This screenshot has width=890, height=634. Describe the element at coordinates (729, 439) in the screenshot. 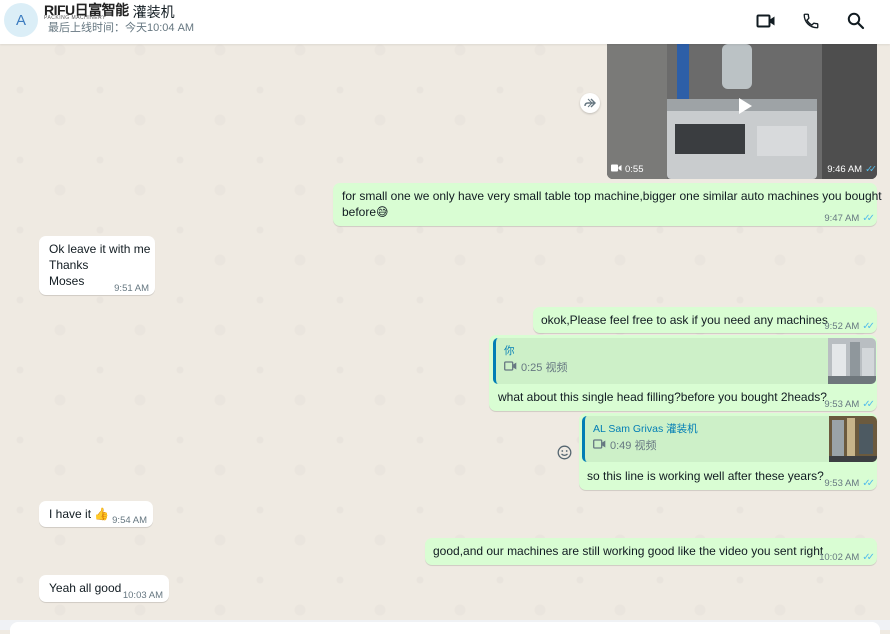

I see `quoted-message: AL Sam Grivas 灌装机 0:49 视频` at that location.